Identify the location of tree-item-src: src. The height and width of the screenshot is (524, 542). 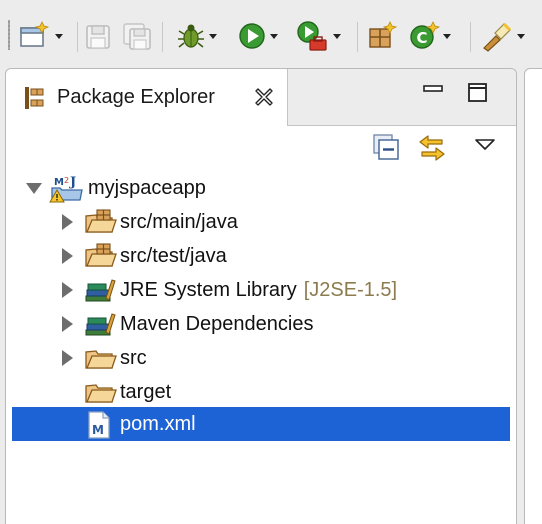
(261, 358).